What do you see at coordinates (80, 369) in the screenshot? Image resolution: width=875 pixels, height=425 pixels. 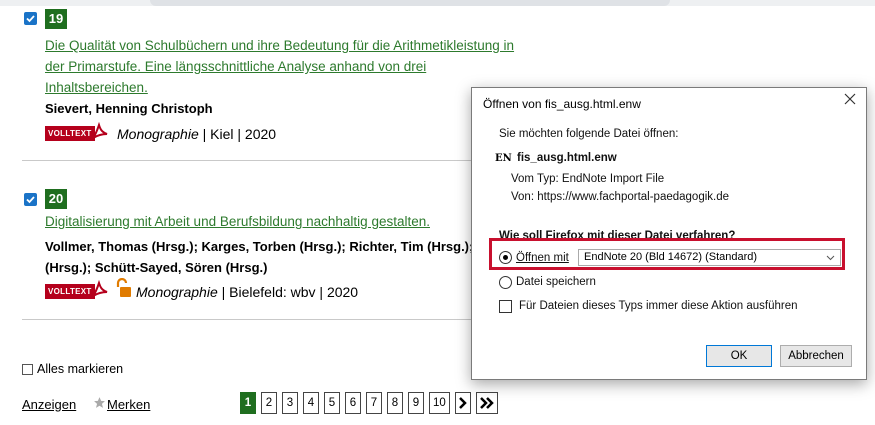 I see `mark-all-label: Alles markieren` at bounding box center [80, 369].